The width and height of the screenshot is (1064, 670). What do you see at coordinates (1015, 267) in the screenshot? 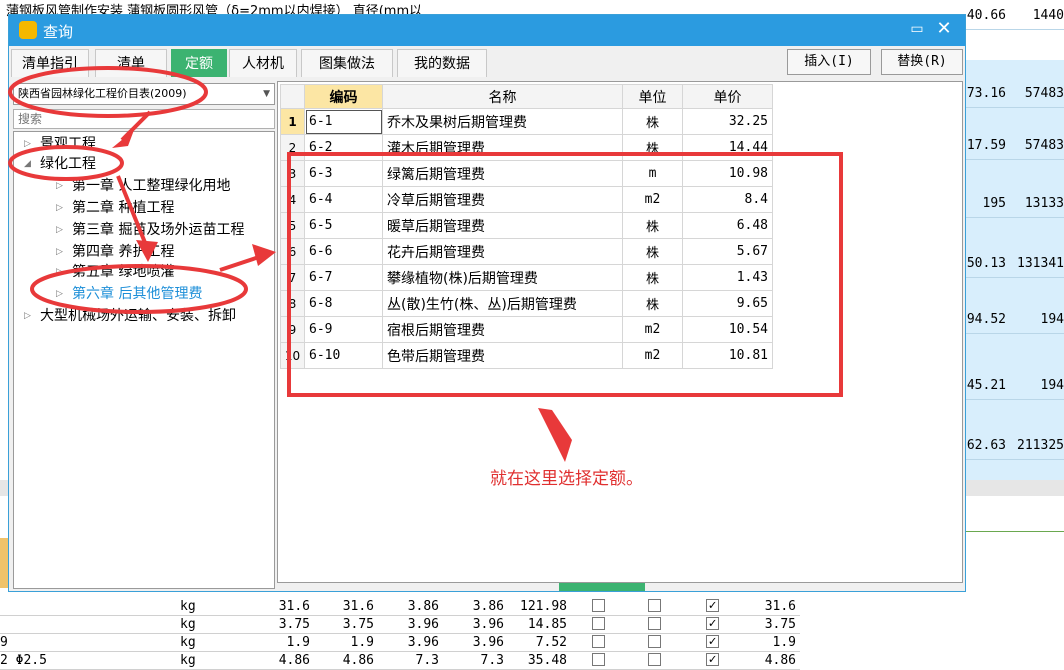
I see `bg-right-cell: 50.13 131341` at bounding box center [1015, 267].